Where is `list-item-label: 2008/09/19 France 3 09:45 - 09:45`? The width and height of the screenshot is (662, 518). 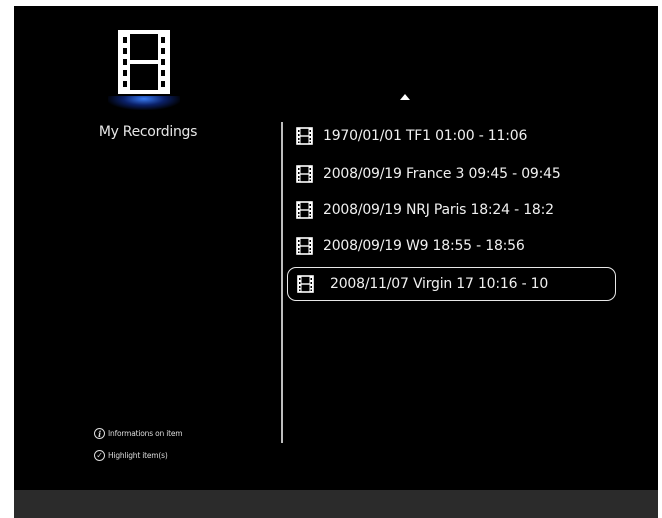
list-item-label: 2008/09/19 France 3 09:45 - 09:45 is located at coordinates (442, 174).